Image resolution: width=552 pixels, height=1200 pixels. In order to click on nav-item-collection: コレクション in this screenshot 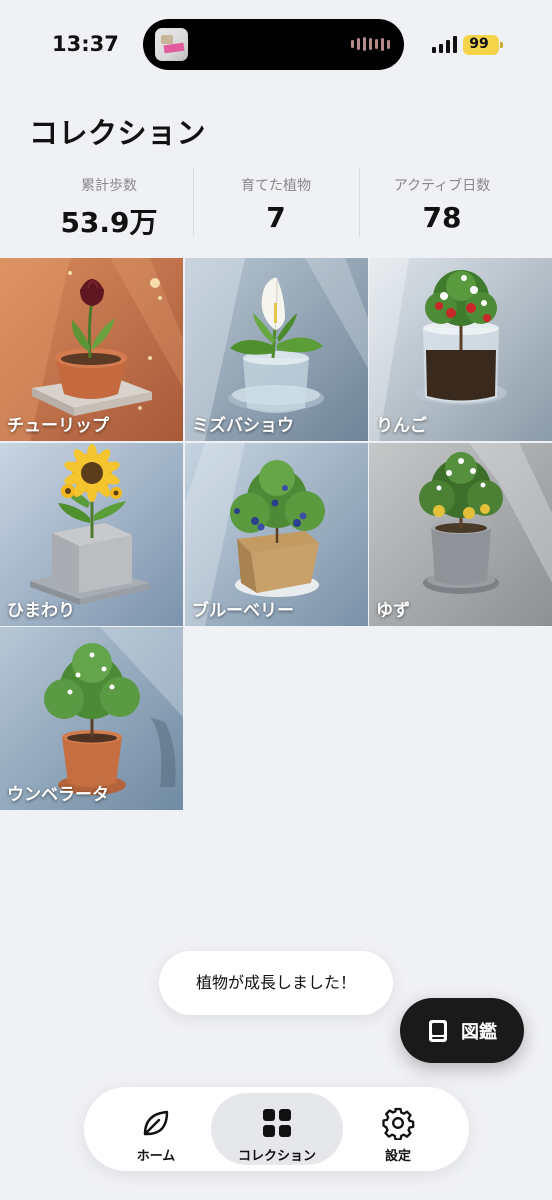, I will do `click(277, 1129)`.